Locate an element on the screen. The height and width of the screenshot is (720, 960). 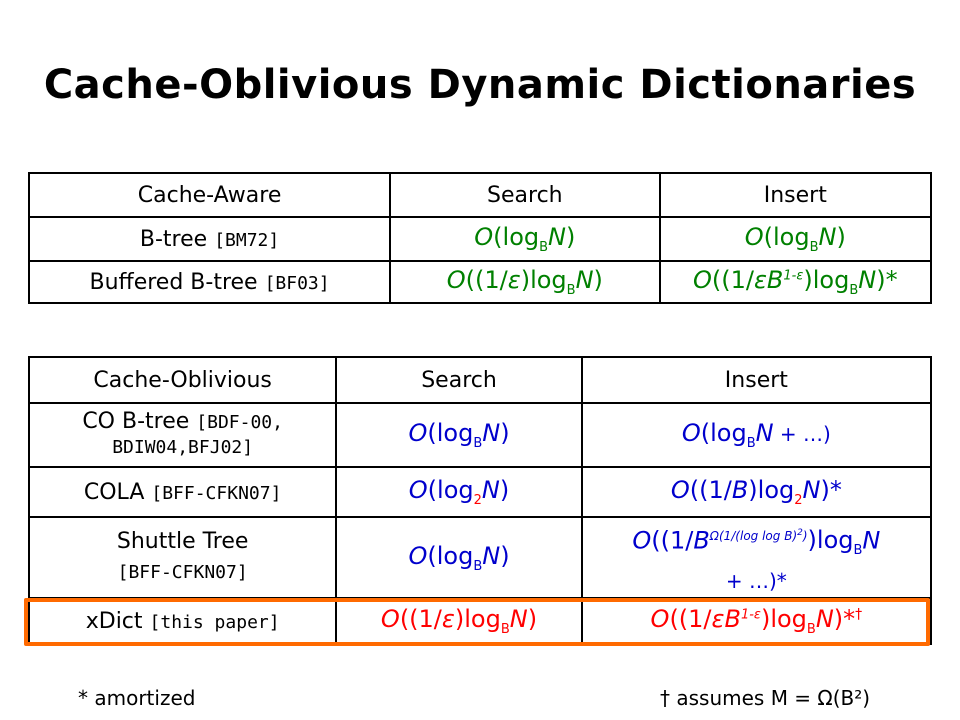
row-name: COLA is located at coordinates (114, 492).